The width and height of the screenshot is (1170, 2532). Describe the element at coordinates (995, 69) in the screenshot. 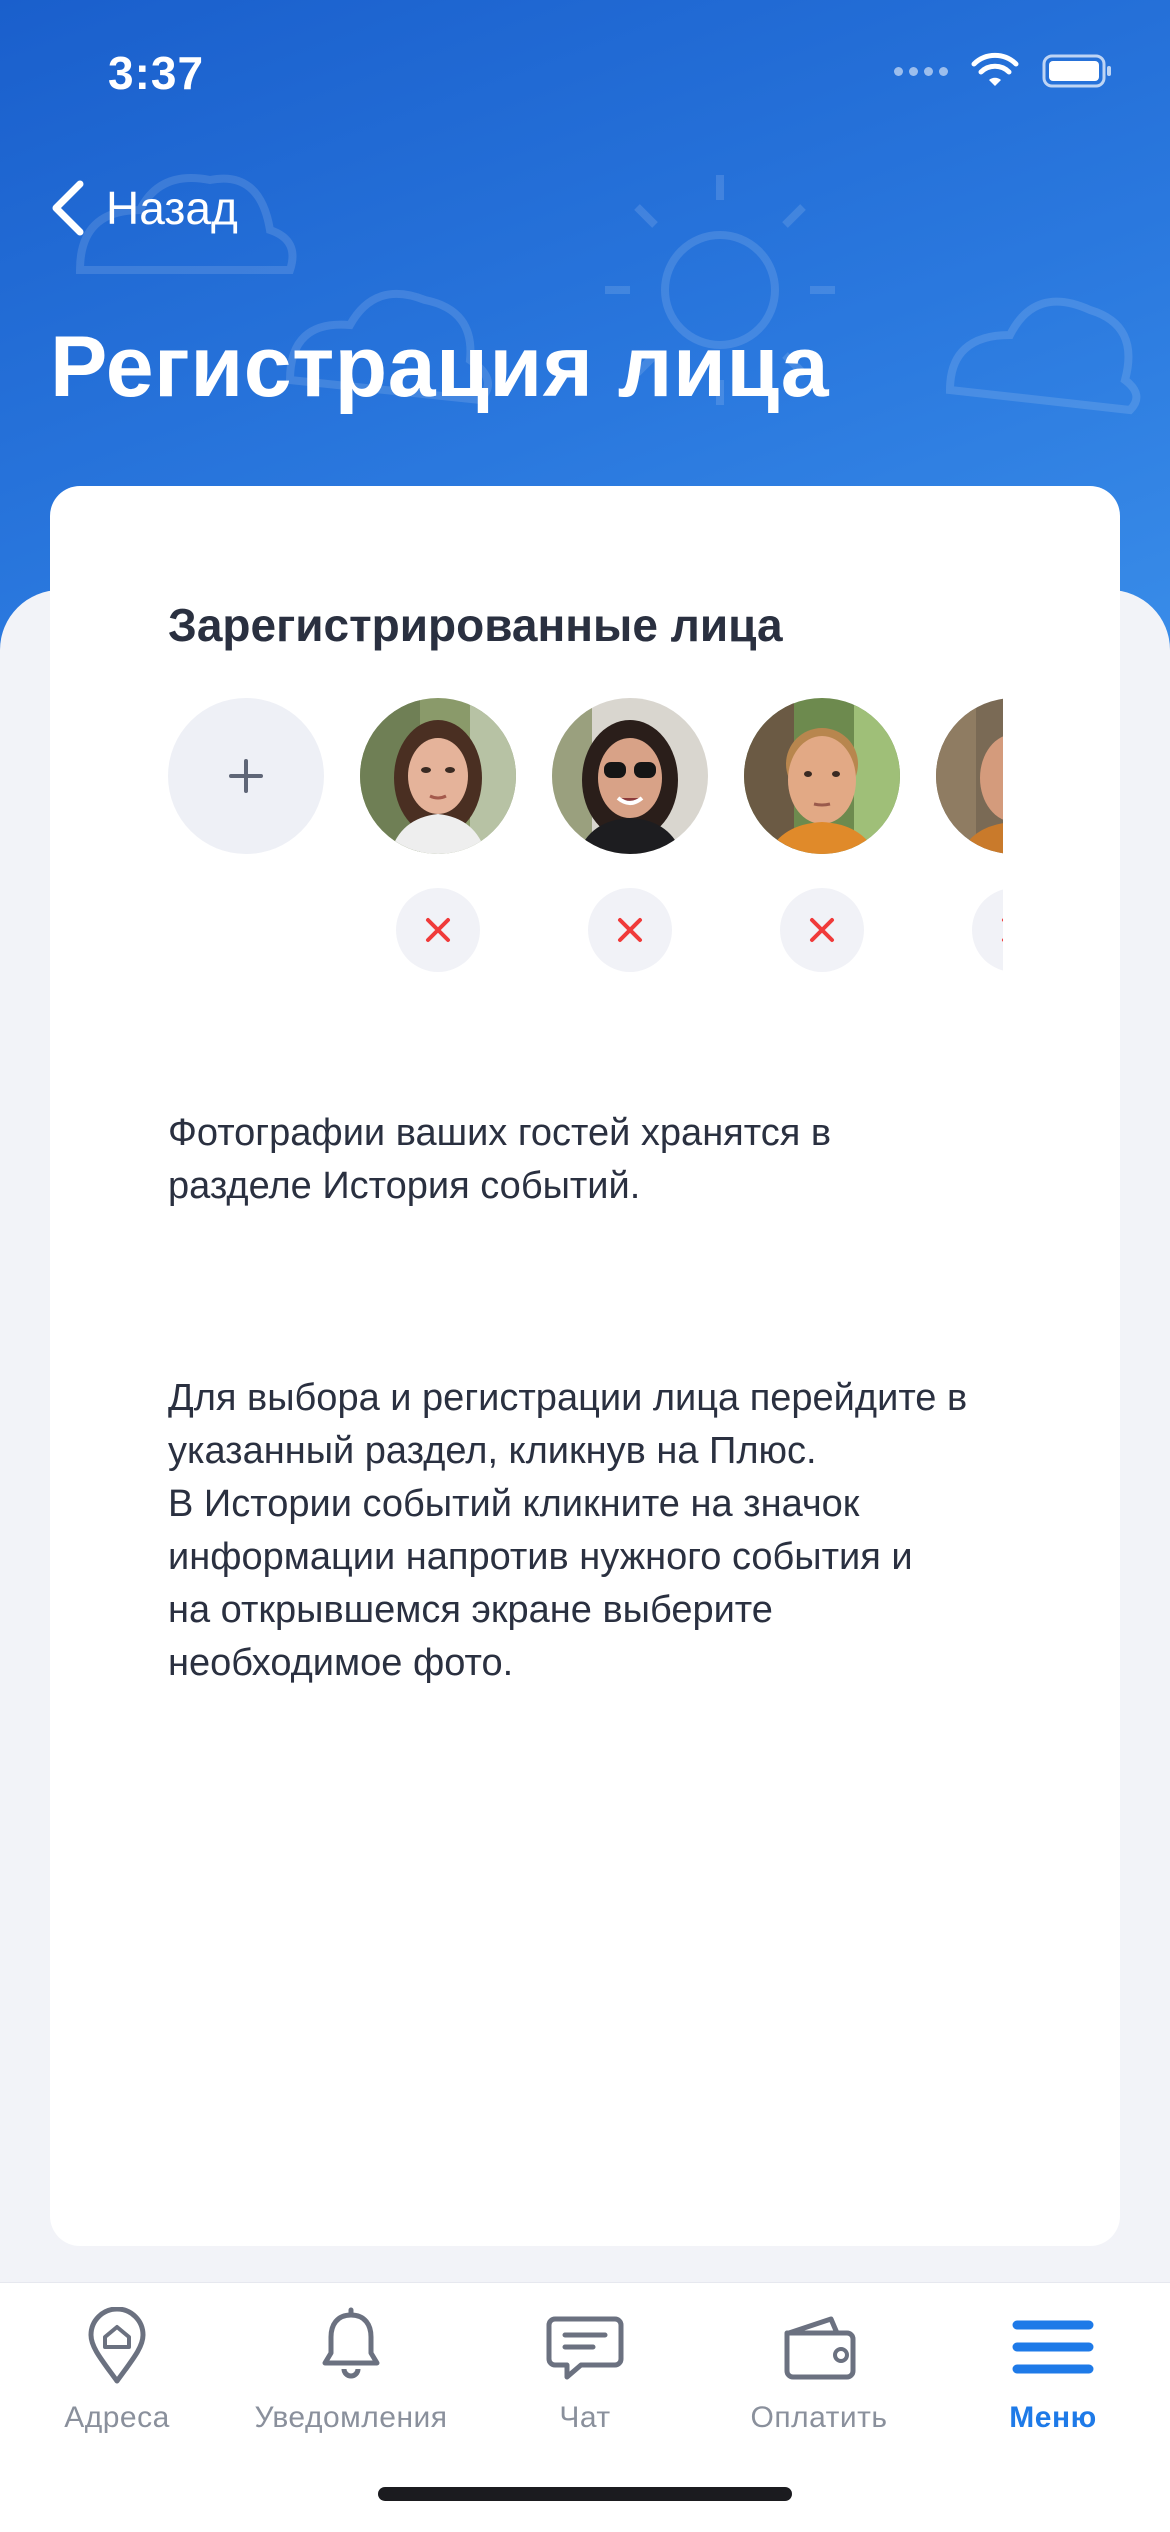

I see `wifi-icon` at that location.